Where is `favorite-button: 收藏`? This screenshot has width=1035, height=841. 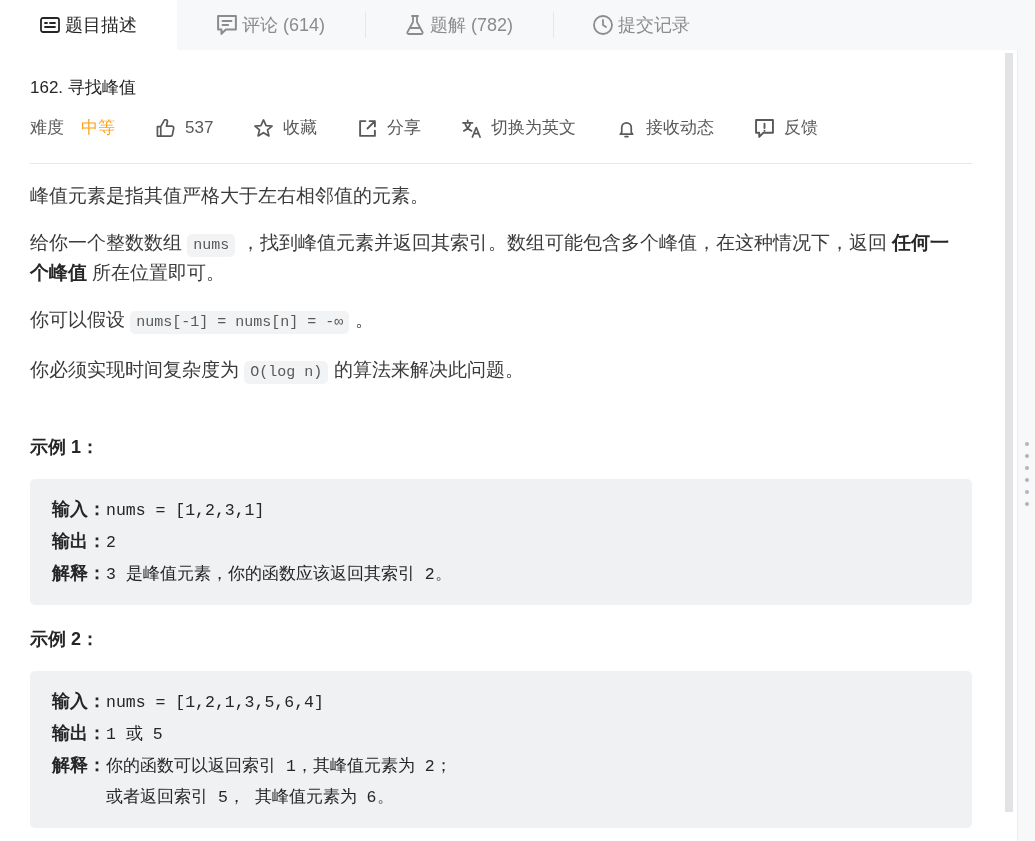 favorite-button: 收藏 is located at coordinates (286, 128).